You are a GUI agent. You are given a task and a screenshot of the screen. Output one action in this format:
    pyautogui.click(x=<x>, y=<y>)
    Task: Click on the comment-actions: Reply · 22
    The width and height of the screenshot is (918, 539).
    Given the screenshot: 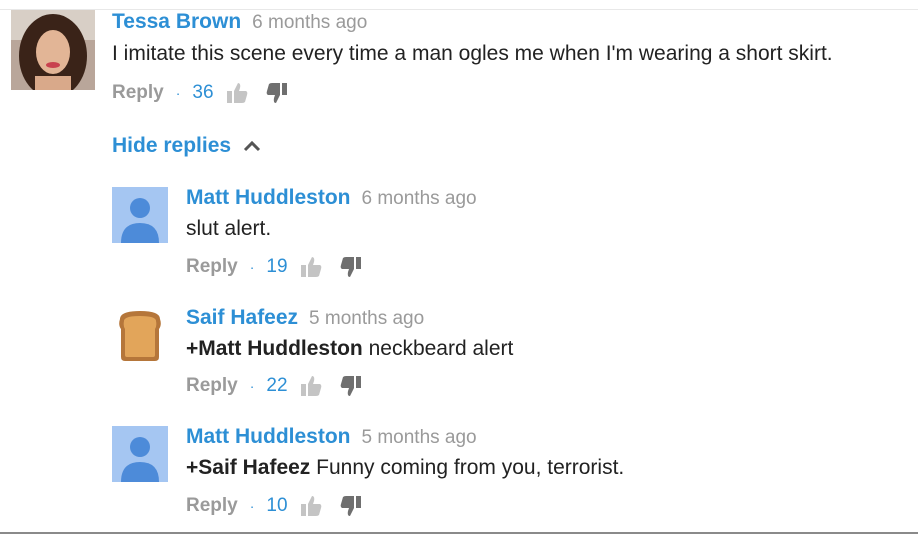 What is the action you would take?
    pyautogui.click(x=283, y=386)
    